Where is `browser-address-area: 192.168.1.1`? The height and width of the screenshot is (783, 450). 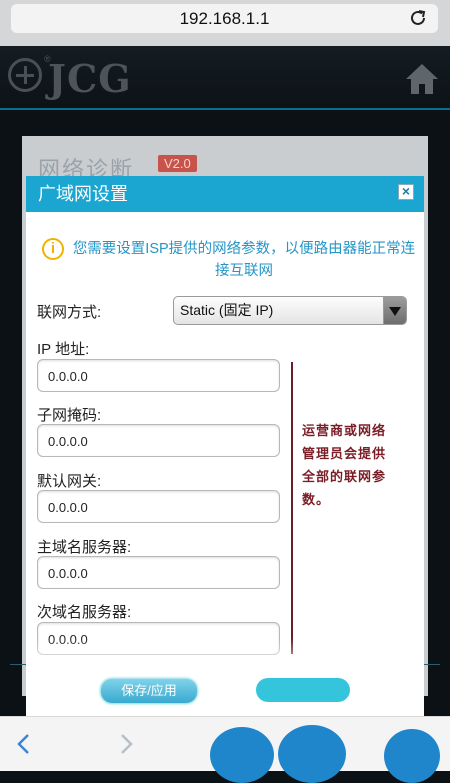
browser-address-area: 192.168.1.1 is located at coordinates (225, 23).